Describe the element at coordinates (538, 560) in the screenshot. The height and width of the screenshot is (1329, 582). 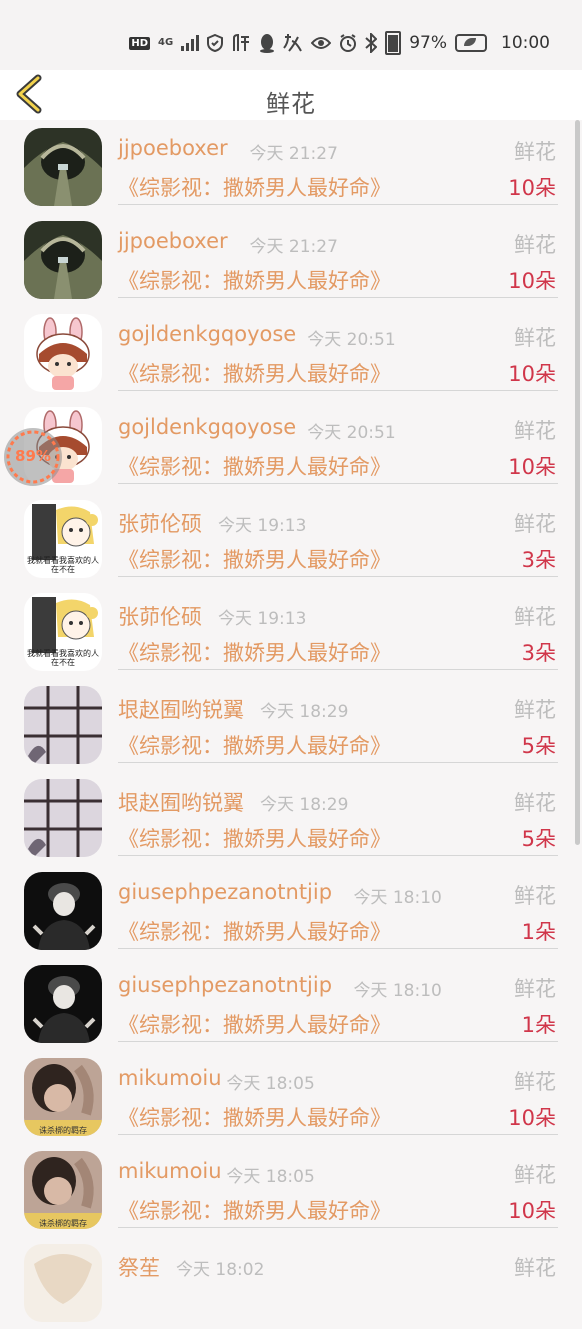
I see `flower-count: 3朵` at that location.